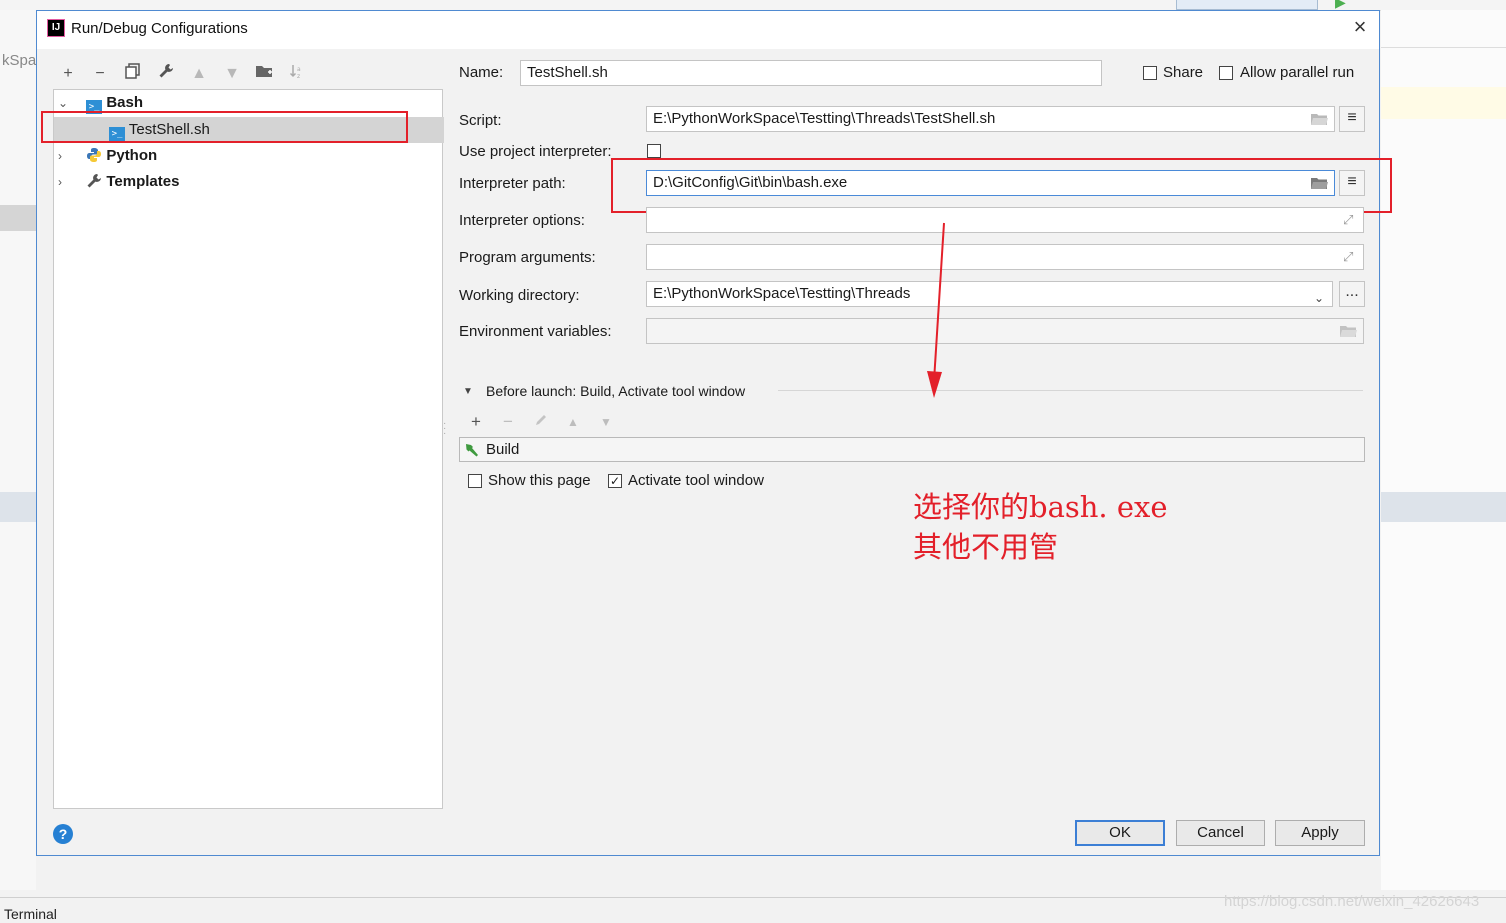  What do you see at coordinates (446, 430) in the screenshot?
I see `splitter-handle: · · ·` at bounding box center [446, 430].